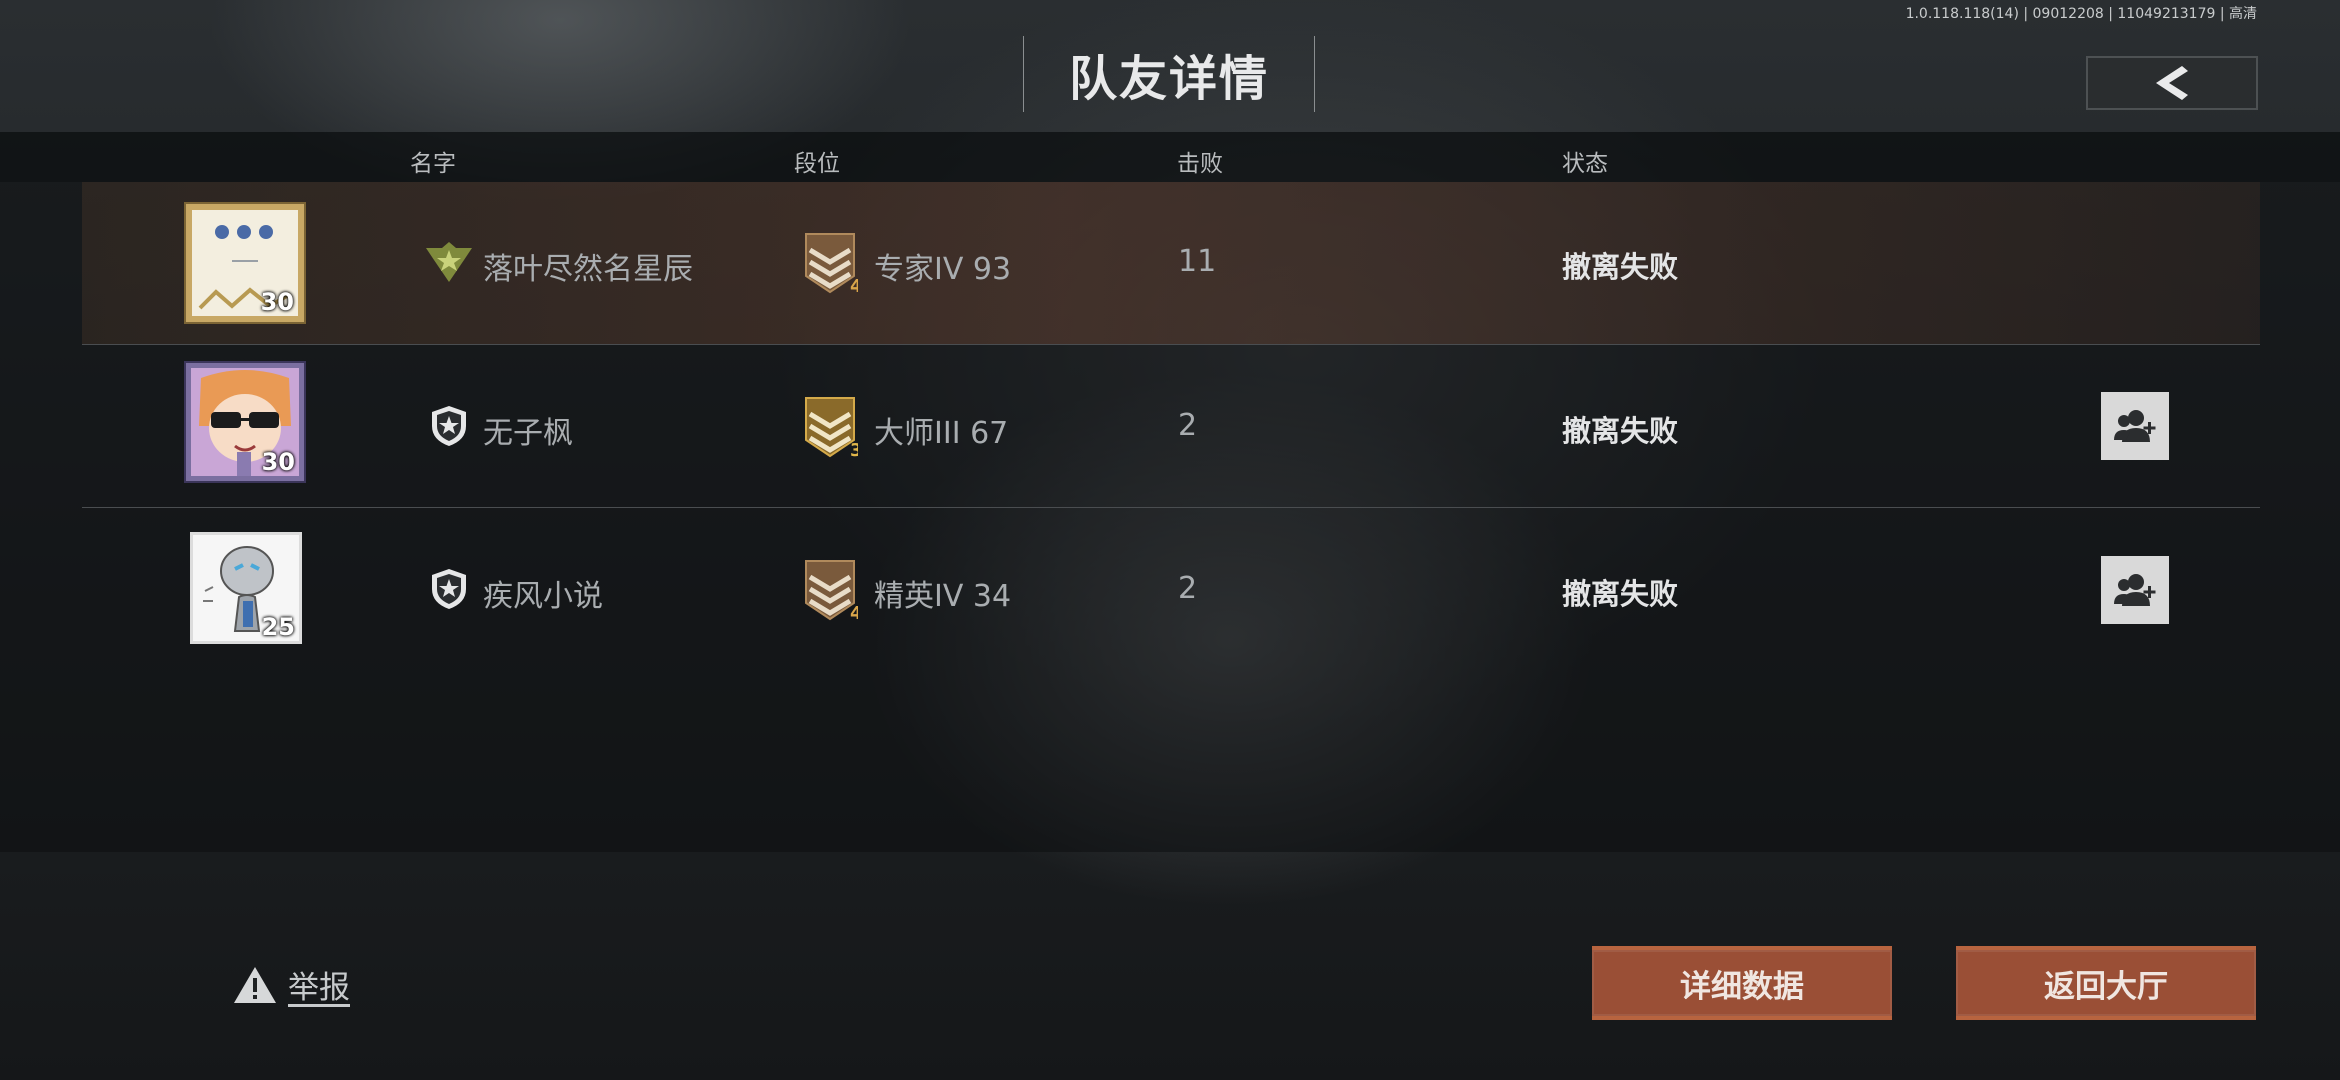 The image size is (2340, 1080). Describe the element at coordinates (1200, 164) in the screenshot. I see `column-header-kills: 击败` at that location.